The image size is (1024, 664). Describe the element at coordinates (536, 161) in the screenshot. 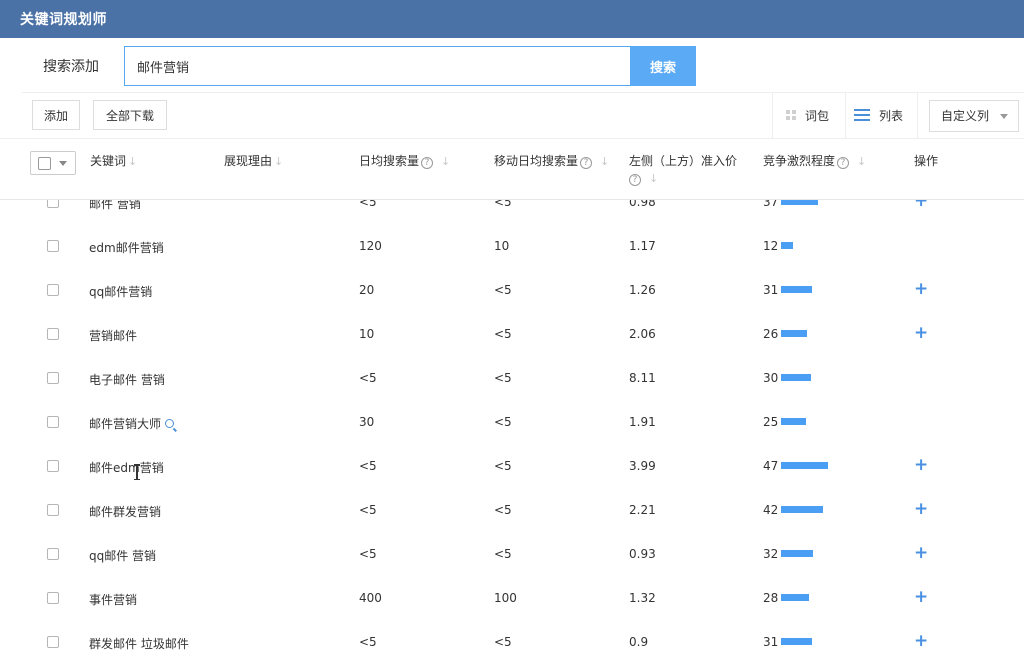

I see `column-label: 移动日均搜索量` at that location.